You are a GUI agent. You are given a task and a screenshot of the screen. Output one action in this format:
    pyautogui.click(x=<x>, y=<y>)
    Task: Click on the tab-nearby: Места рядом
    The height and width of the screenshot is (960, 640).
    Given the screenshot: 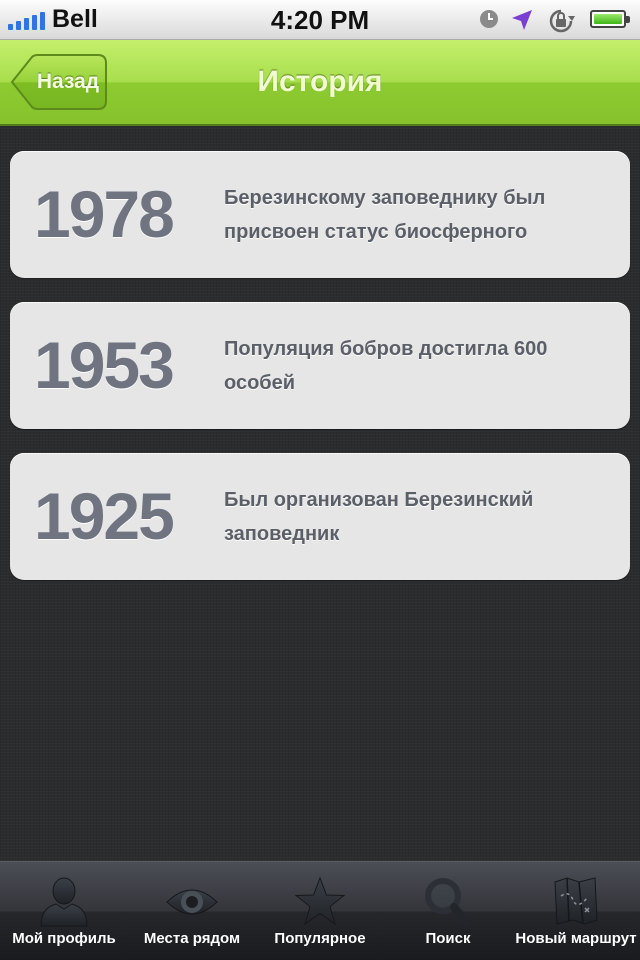 What is the action you would take?
    pyautogui.click(x=192, y=911)
    